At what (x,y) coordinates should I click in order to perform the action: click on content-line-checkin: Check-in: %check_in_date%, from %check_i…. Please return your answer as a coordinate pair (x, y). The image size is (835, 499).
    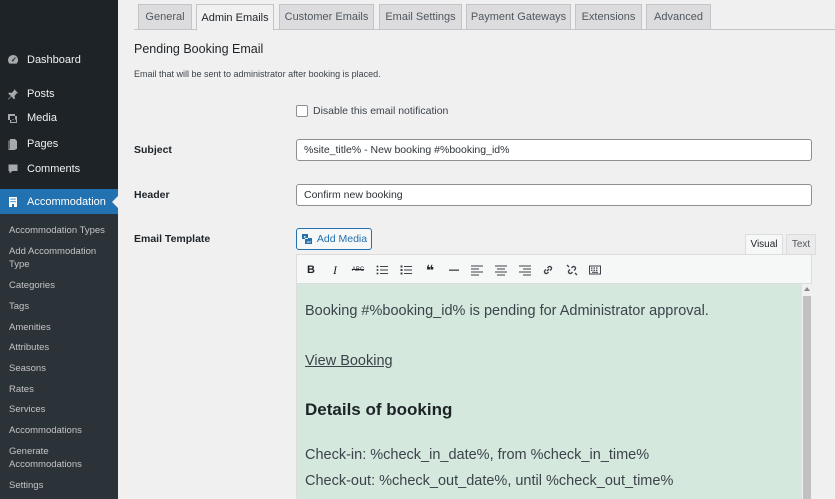
    Looking at the image, I should click on (477, 455).